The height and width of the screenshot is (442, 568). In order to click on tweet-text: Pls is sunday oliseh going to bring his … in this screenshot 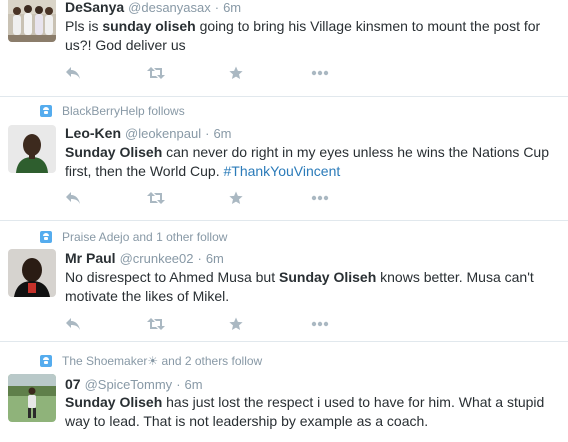, I will do `click(312, 36)`.